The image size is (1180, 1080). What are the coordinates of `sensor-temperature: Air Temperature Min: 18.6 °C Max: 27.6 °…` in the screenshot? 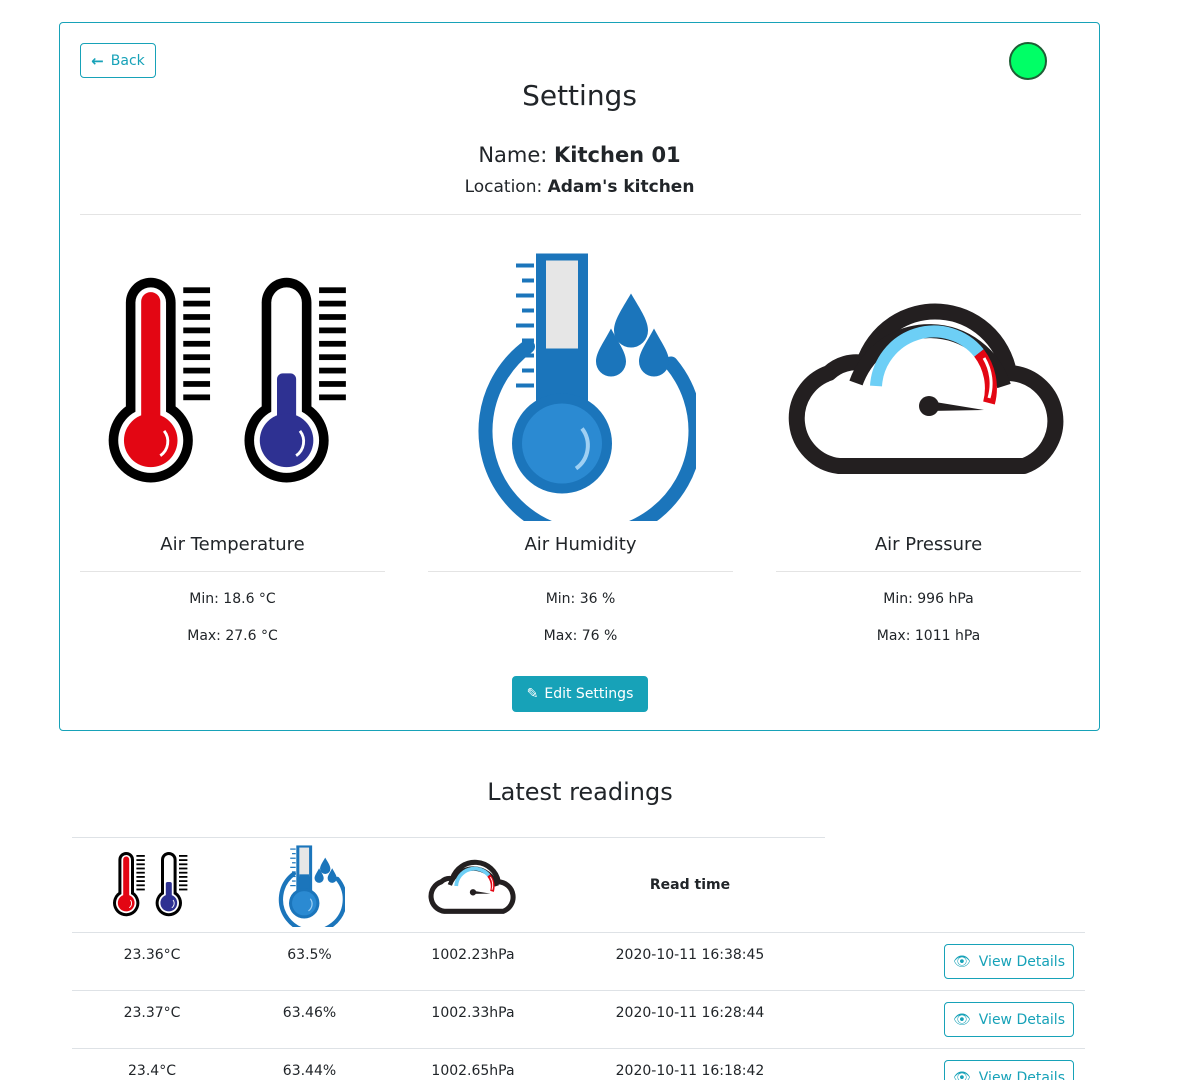 It's located at (232, 448).